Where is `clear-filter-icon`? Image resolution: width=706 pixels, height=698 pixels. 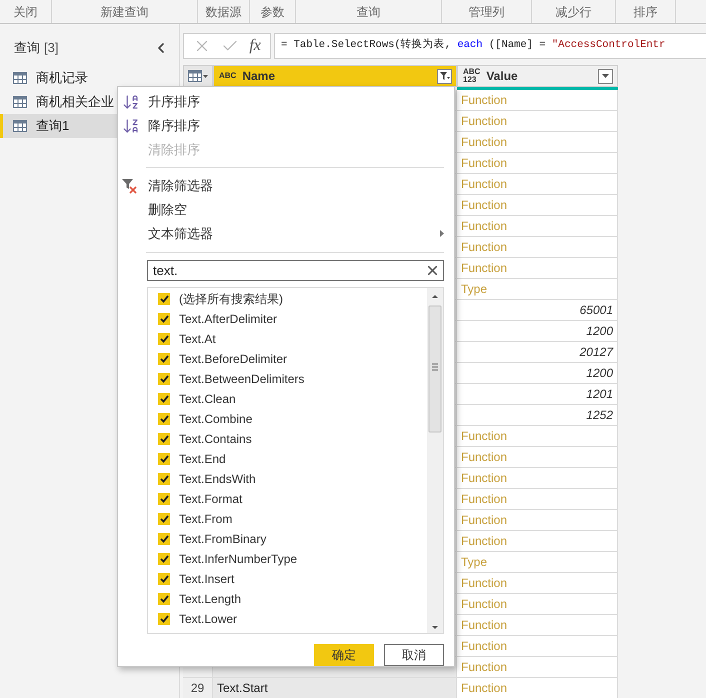
clear-filter-icon is located at coordinates (130, 186).